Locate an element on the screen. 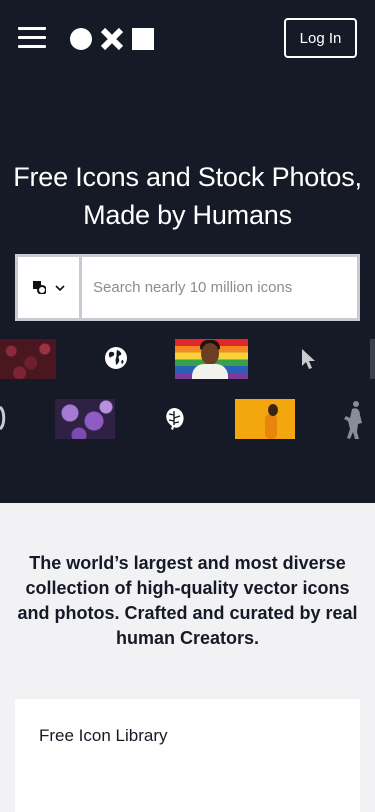 Image resolution: width=375 pixels, height=812 pixels. rainbow-flag-person-photo is located at coordinates (211, 359).